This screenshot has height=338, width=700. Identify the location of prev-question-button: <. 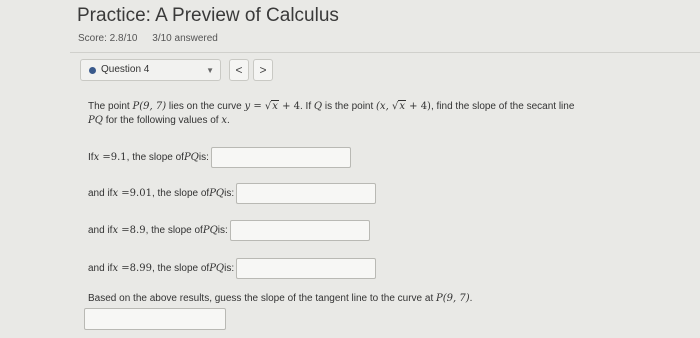
(239, 70).